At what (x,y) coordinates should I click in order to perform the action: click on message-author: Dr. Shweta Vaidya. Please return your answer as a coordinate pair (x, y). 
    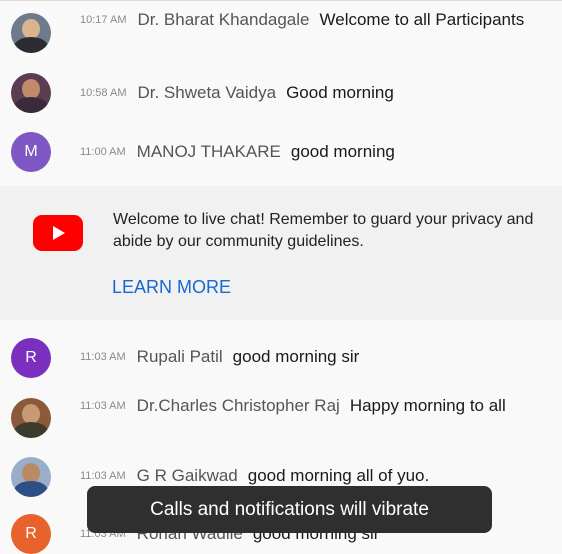
    Looking at the image, I should click on (206, 92).